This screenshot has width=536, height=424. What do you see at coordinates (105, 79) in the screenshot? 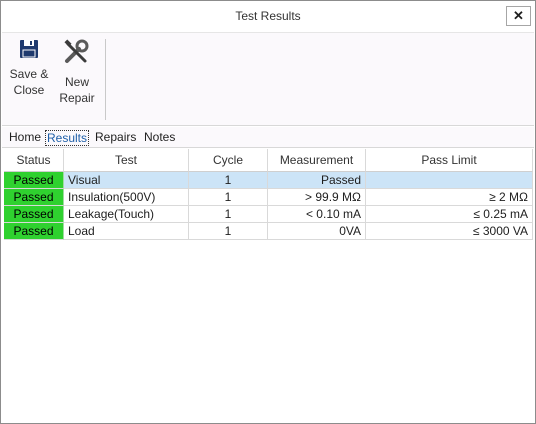
I see `ribbon-separator` at bounding box center [105, 79].